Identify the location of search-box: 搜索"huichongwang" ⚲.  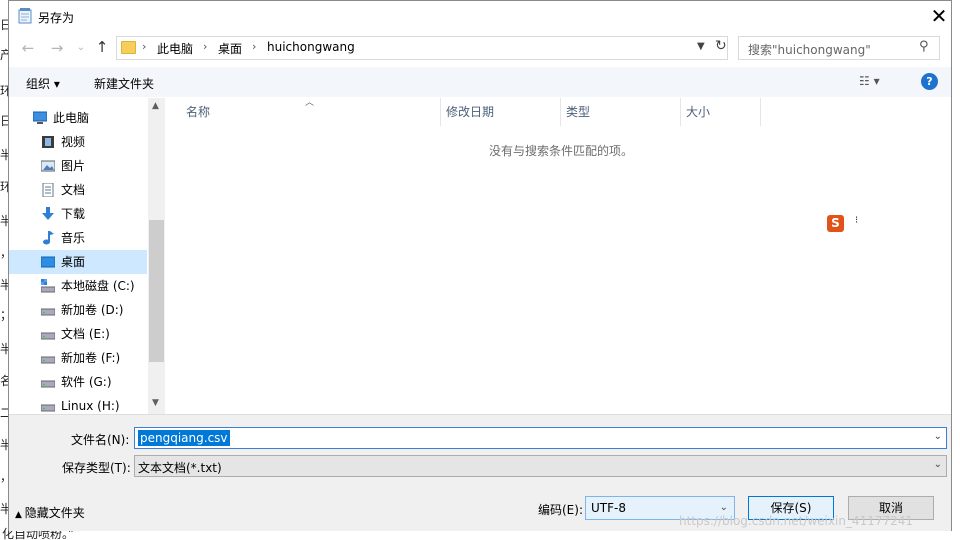
(839, 48).